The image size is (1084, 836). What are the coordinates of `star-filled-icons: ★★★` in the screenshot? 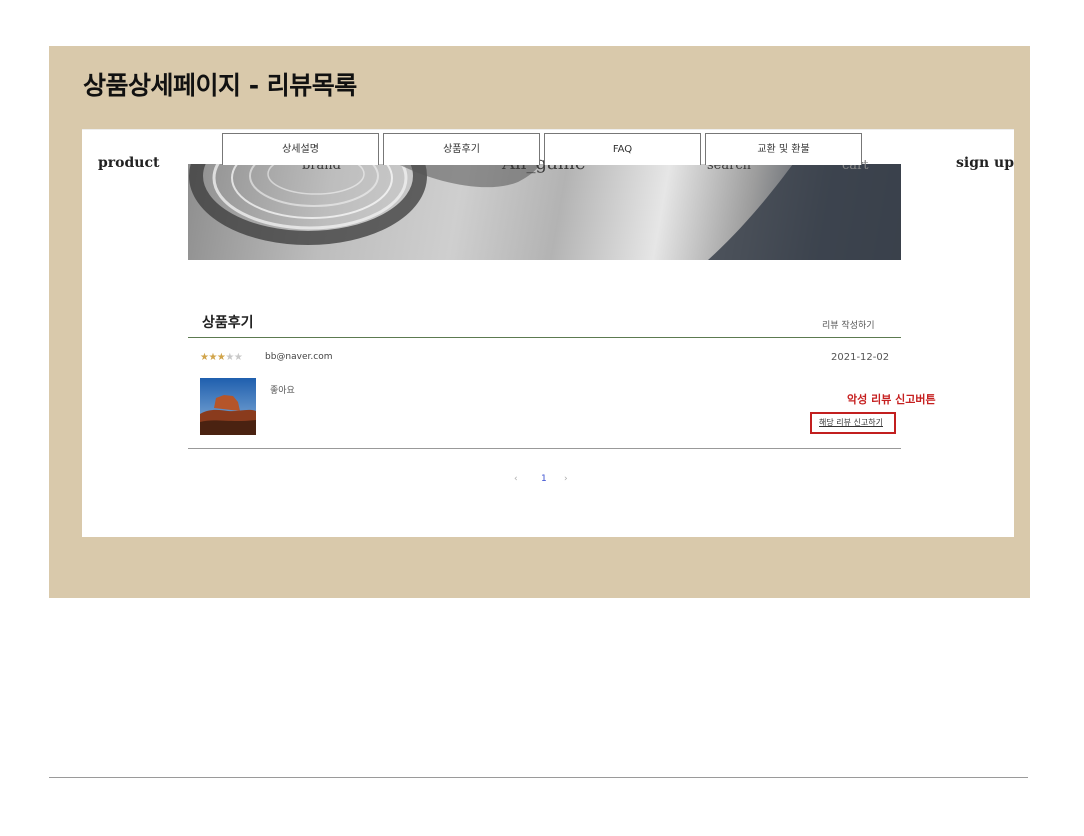 It's located at (213, 357).